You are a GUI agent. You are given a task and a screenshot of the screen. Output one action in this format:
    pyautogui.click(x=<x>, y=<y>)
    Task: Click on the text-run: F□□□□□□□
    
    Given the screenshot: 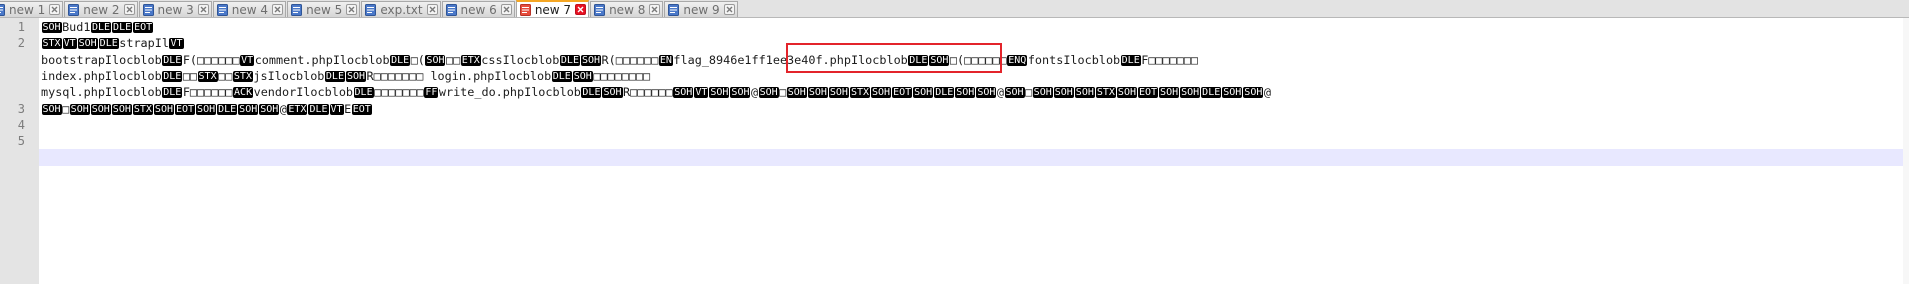 What is the action you would take?
    pyautogui.click(x=1170, y=59)
    